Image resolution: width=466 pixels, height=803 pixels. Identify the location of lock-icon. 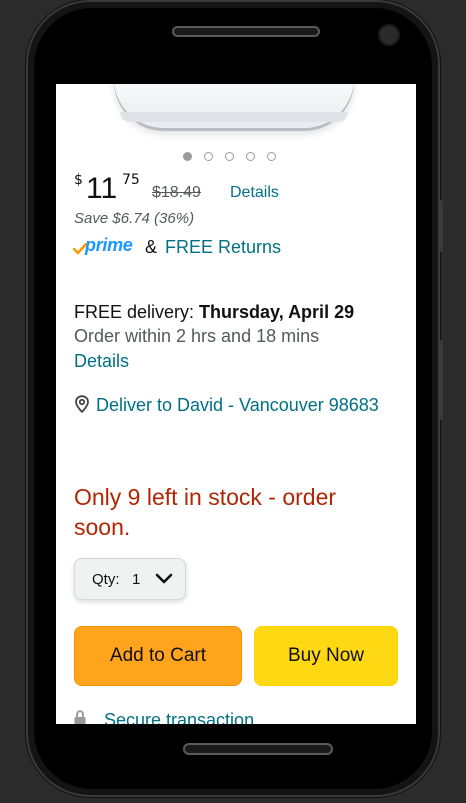
(80, 717).